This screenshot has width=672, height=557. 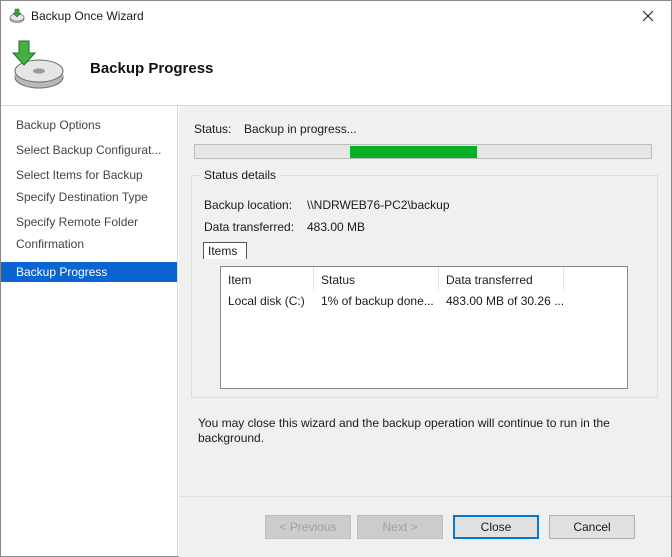 I want to click on previous-button: < Previous, so click(x=308, y=527).